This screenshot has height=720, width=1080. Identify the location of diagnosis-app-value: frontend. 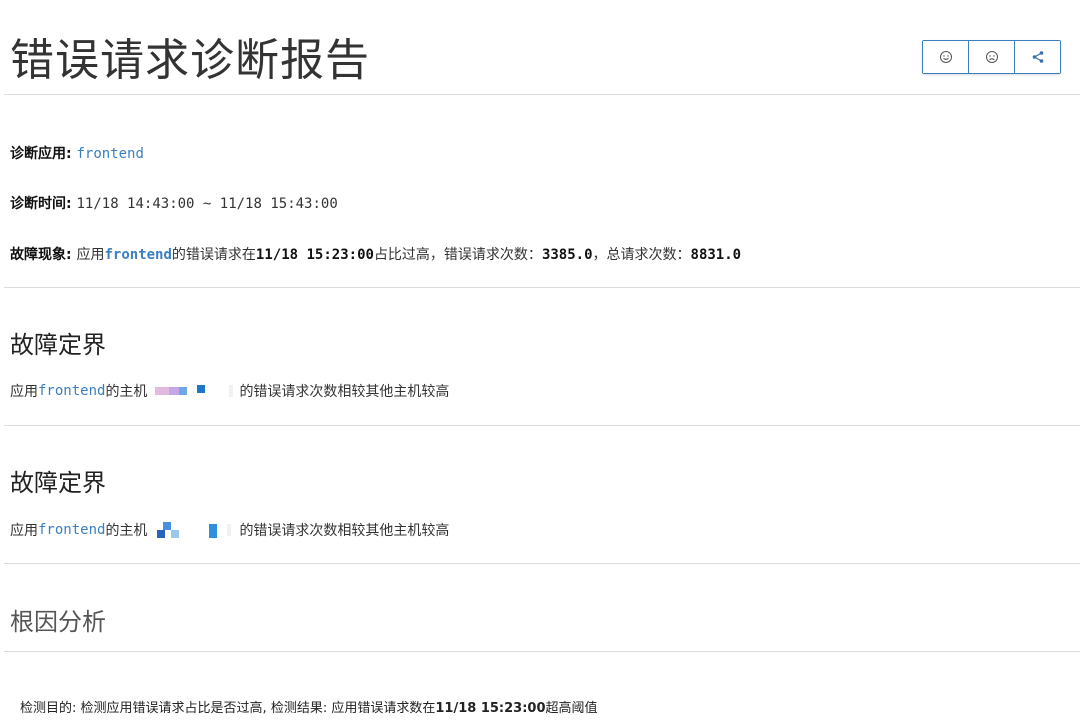
(109, 154).